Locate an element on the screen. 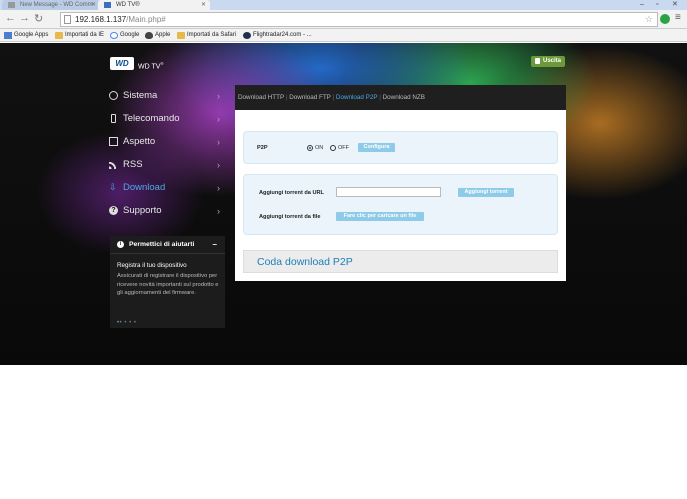 Image resolution: width=687 pixels, height=499 pixels. lock-icon is located at coordinates (537, 61).